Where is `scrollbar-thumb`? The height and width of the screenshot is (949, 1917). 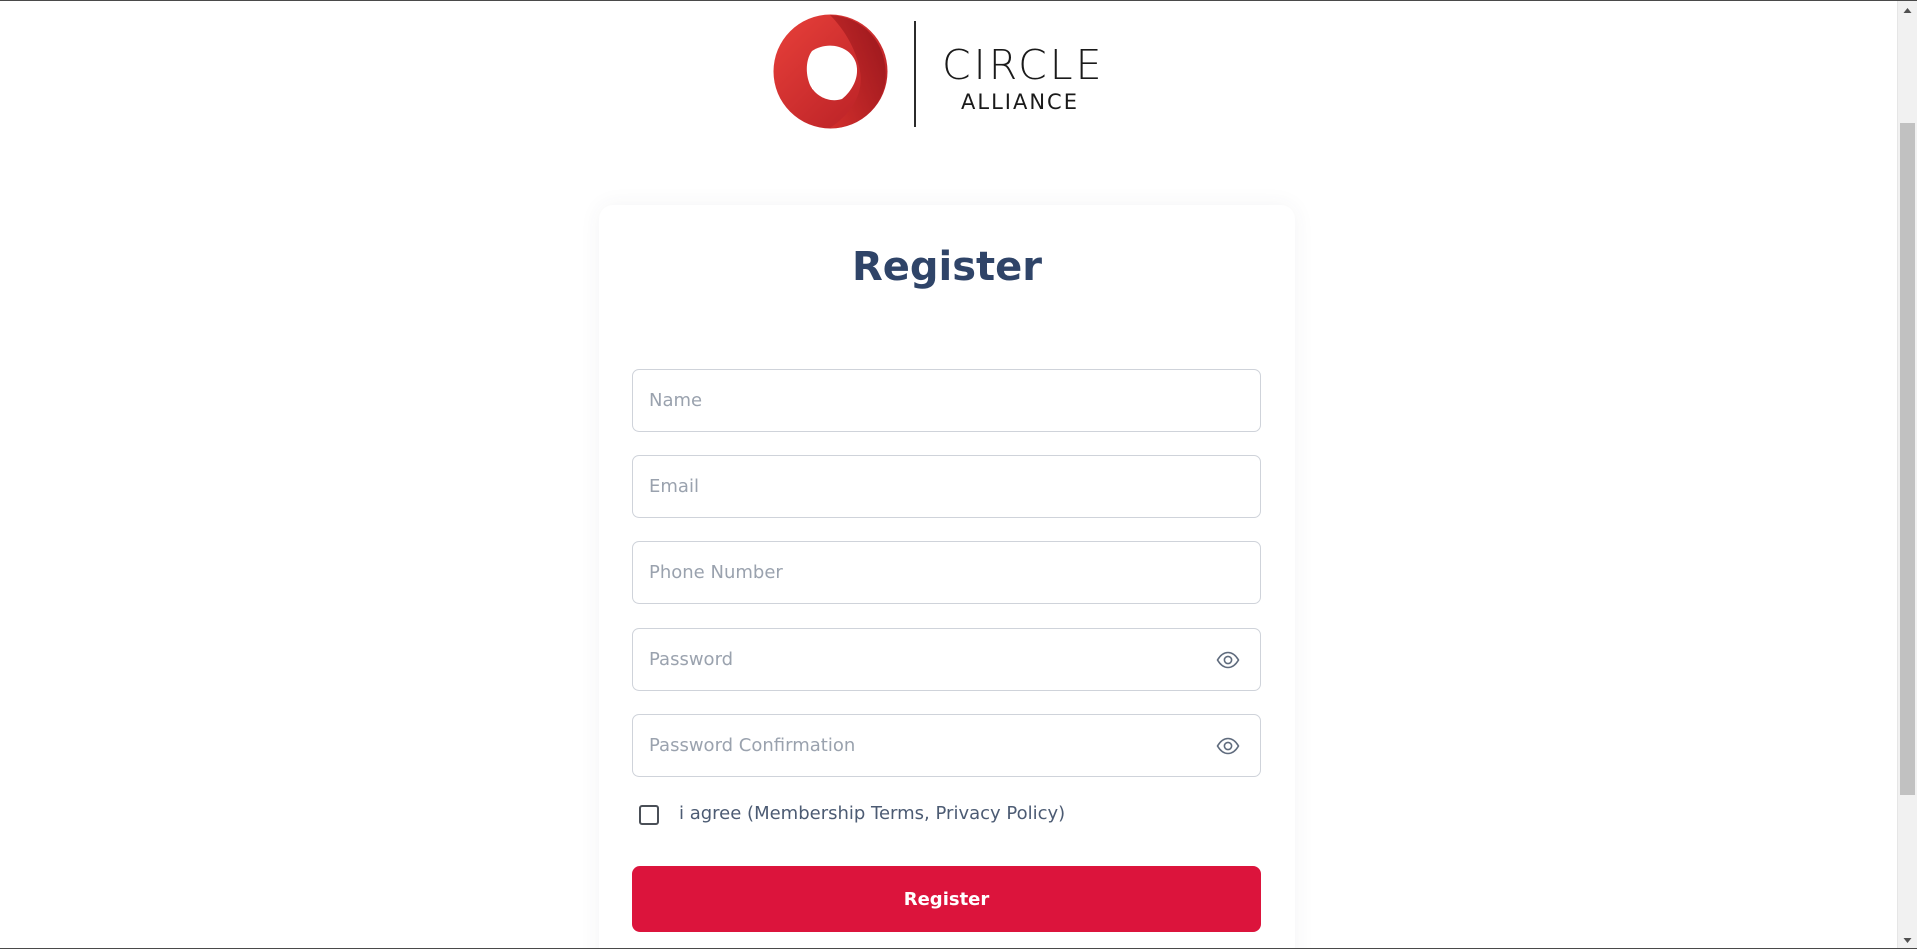
scrollbar-thumb is located at coordinates (1907, 459).